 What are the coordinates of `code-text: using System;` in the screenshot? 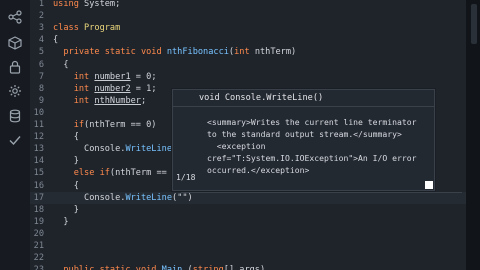 It's located at (86, 5).